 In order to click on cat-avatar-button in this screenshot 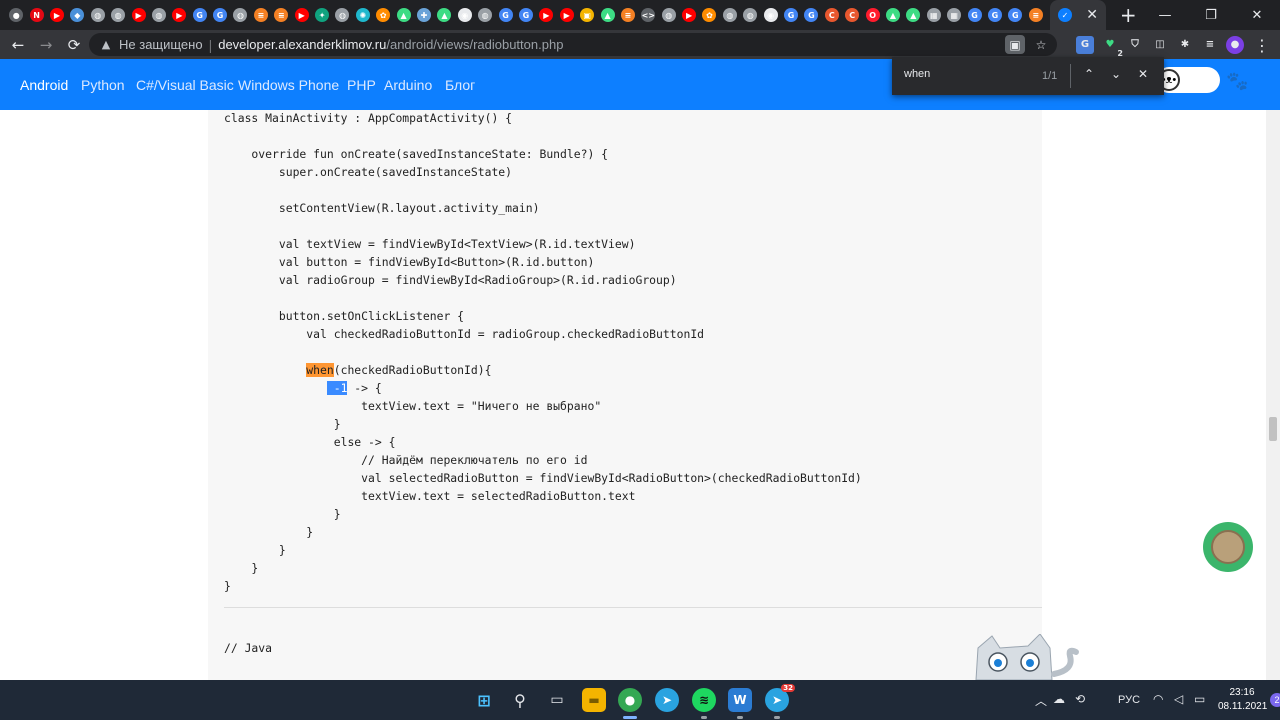, I will do `click(1228, 547)`.